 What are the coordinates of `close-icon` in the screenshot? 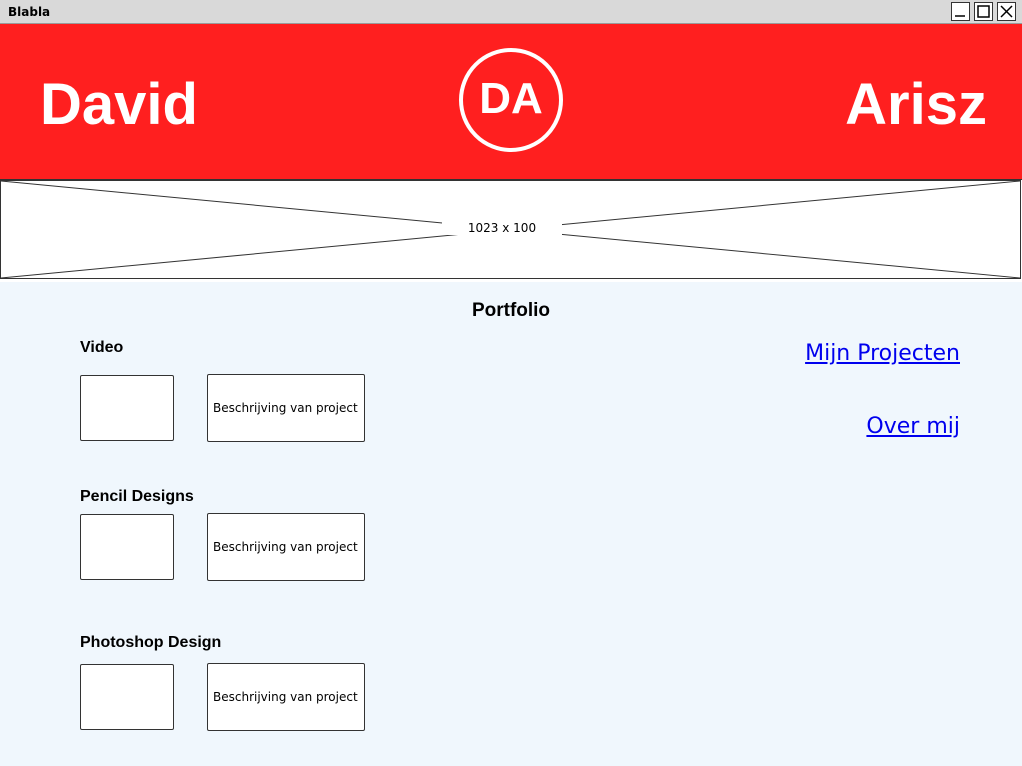 It's located at (1006, 11).